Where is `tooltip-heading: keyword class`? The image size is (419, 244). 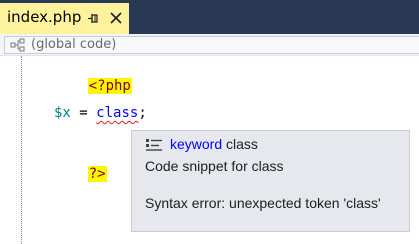 tooltip-heading: keyword class is located at coordinates (214, 144).